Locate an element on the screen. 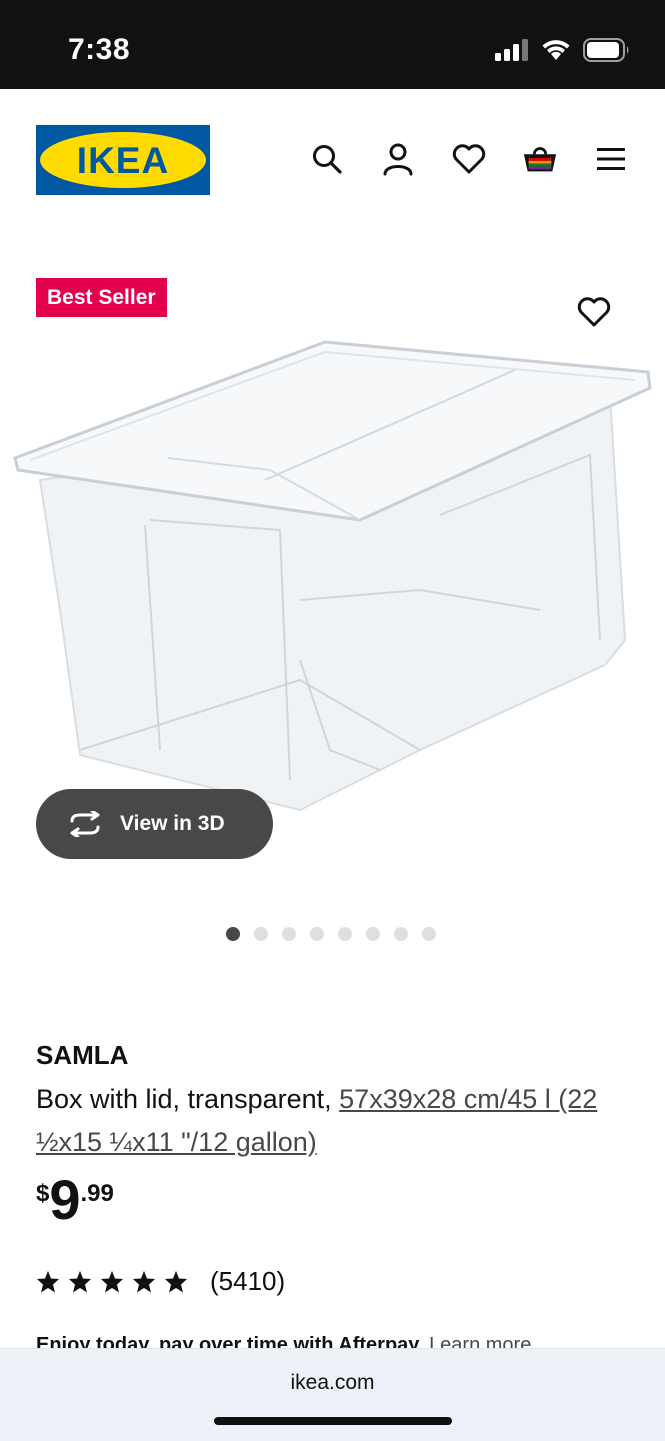 This screenshot has width=665, height=1441. battery-icon is located at coordinates (606, 50).